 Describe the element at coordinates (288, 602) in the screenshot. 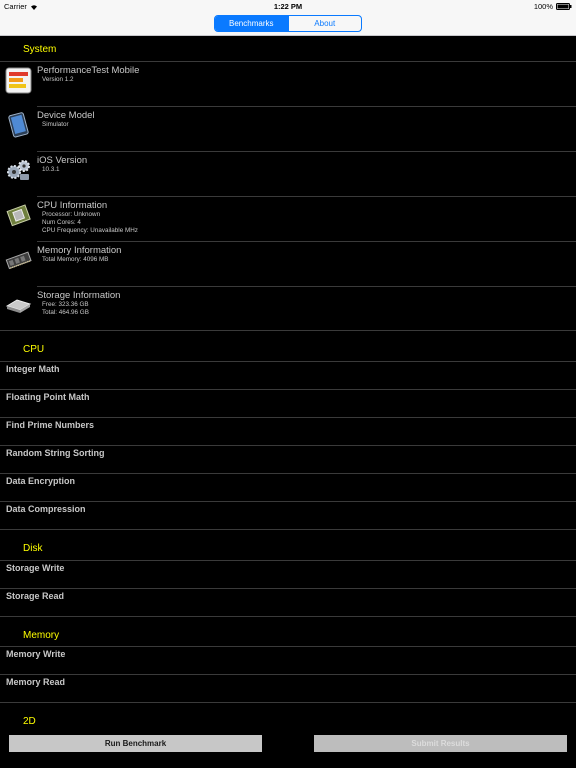

I see `bench-row-storage-read: Storage Read` at that location.